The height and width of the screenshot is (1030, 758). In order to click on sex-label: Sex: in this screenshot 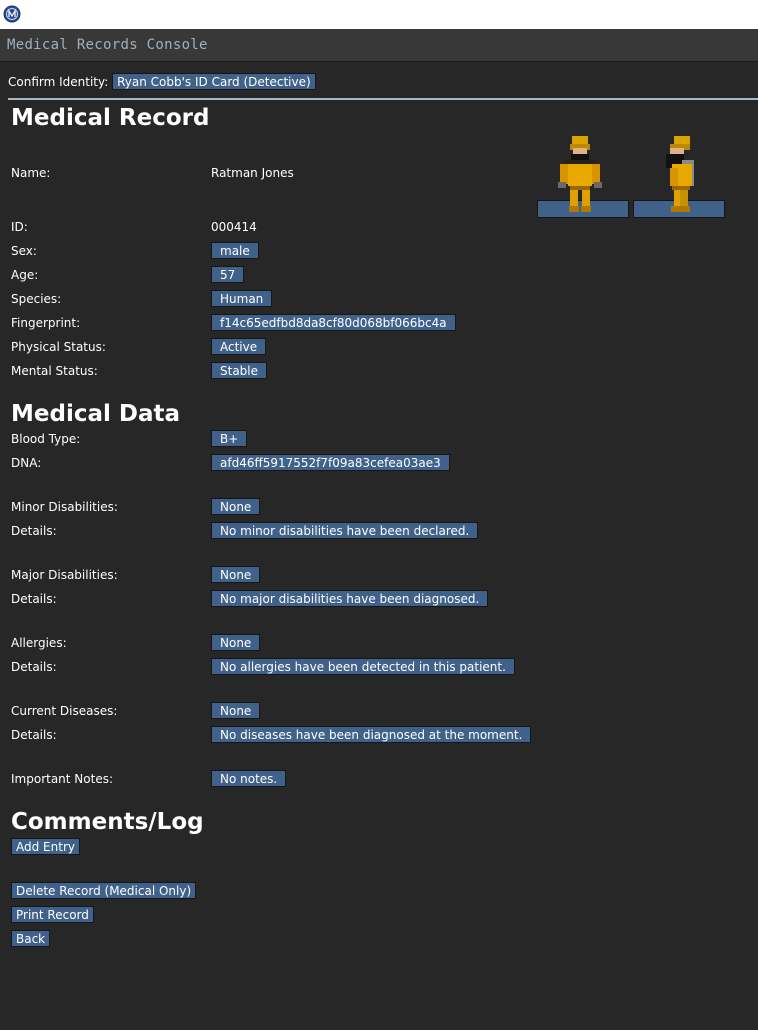, I will do `click(24, 251)`.